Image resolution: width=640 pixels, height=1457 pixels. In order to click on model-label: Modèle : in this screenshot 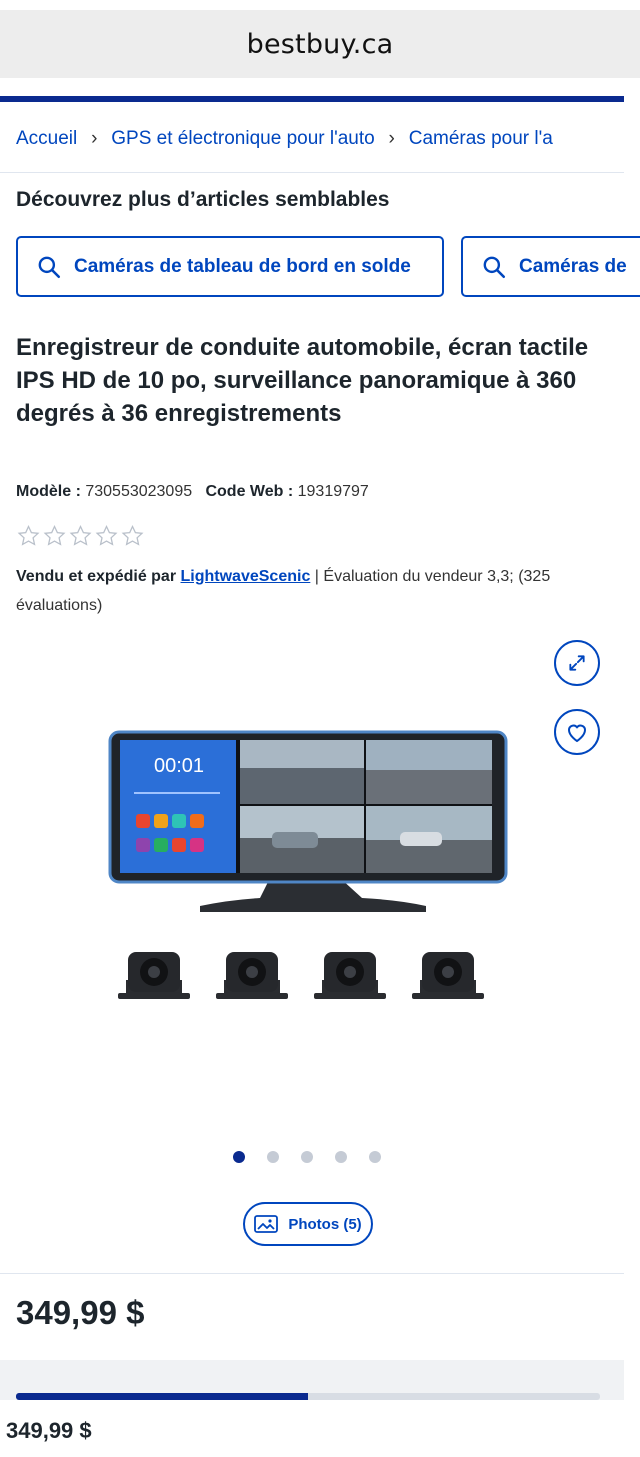, I will do `click(48, 491)`.